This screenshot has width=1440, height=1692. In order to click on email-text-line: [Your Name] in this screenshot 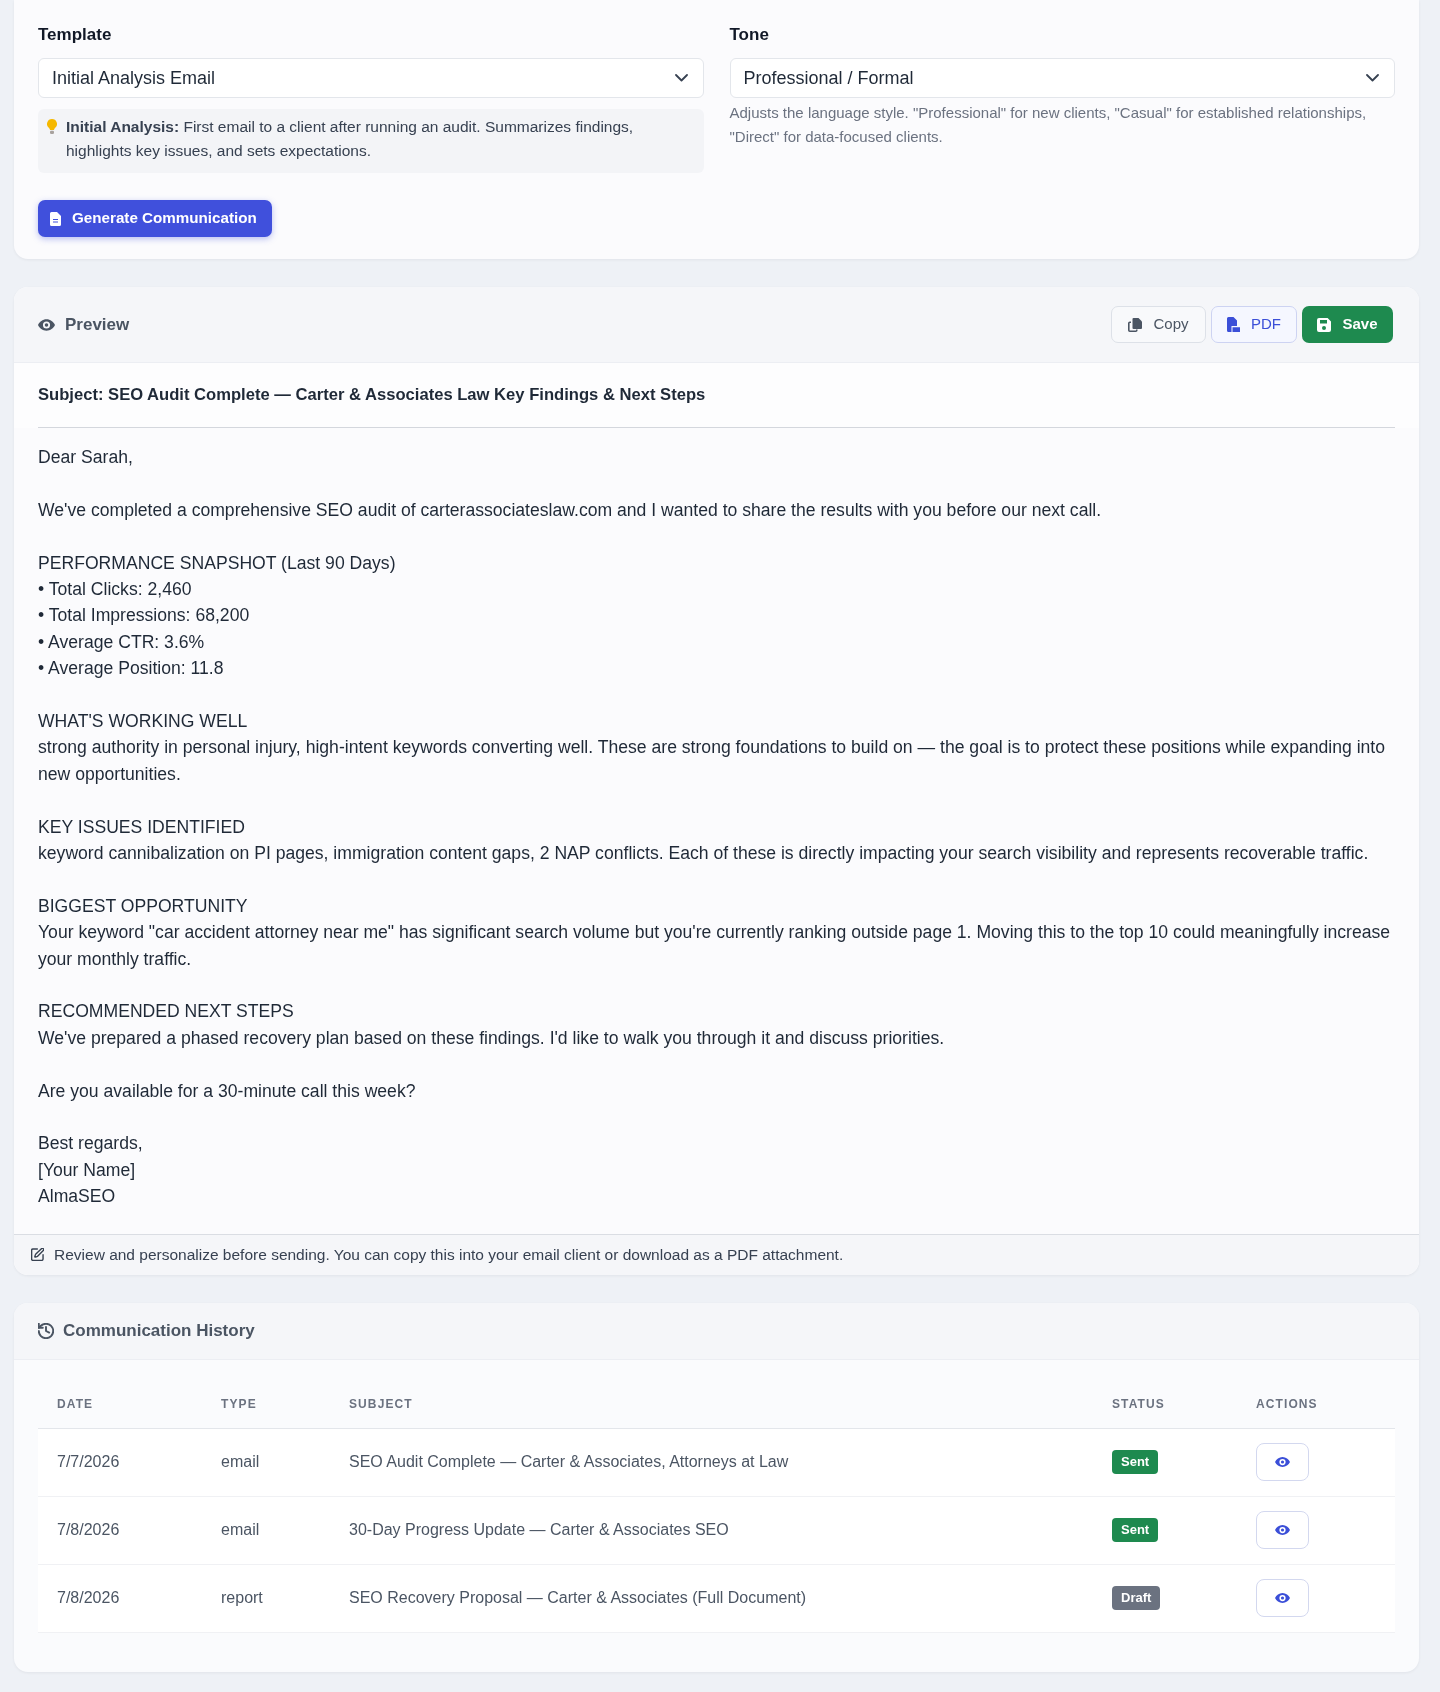, I will do `click(87, 1170)`.